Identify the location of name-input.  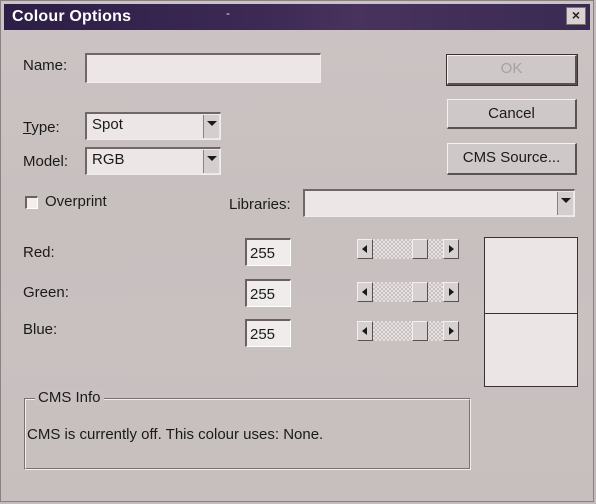
(203, 68).